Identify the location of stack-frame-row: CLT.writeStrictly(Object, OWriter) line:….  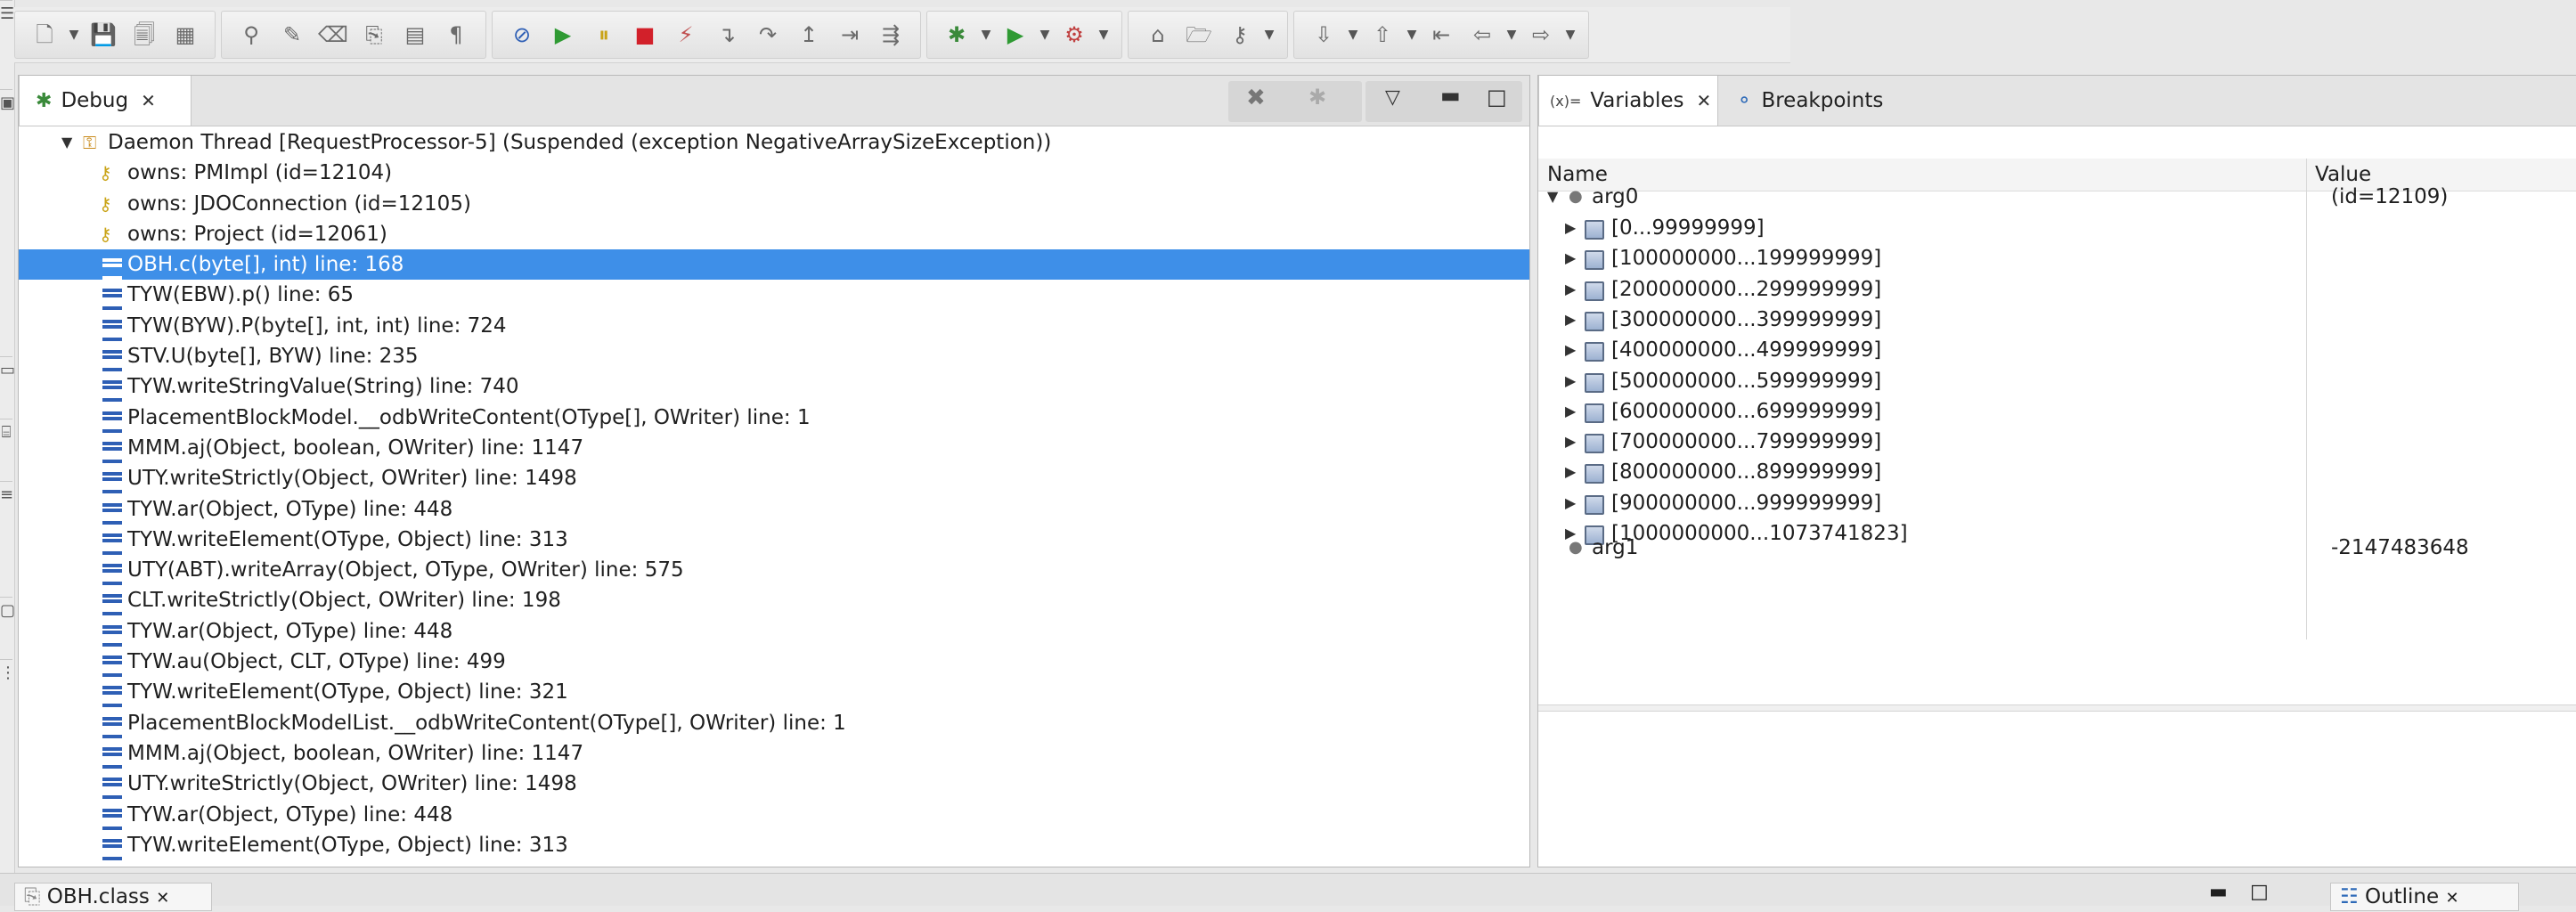
(774, 600).